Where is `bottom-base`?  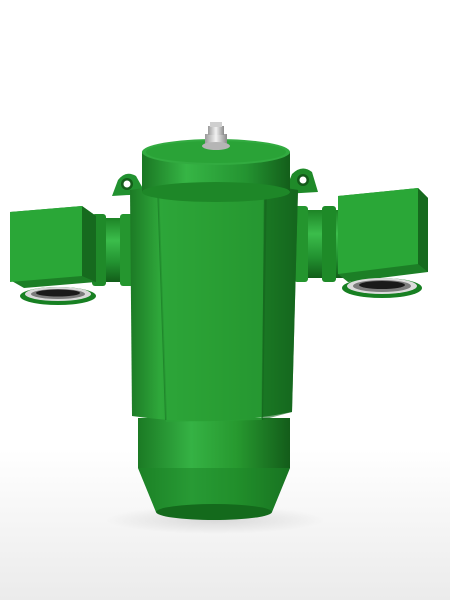 bottom-base is located at coordinates (214, 469).